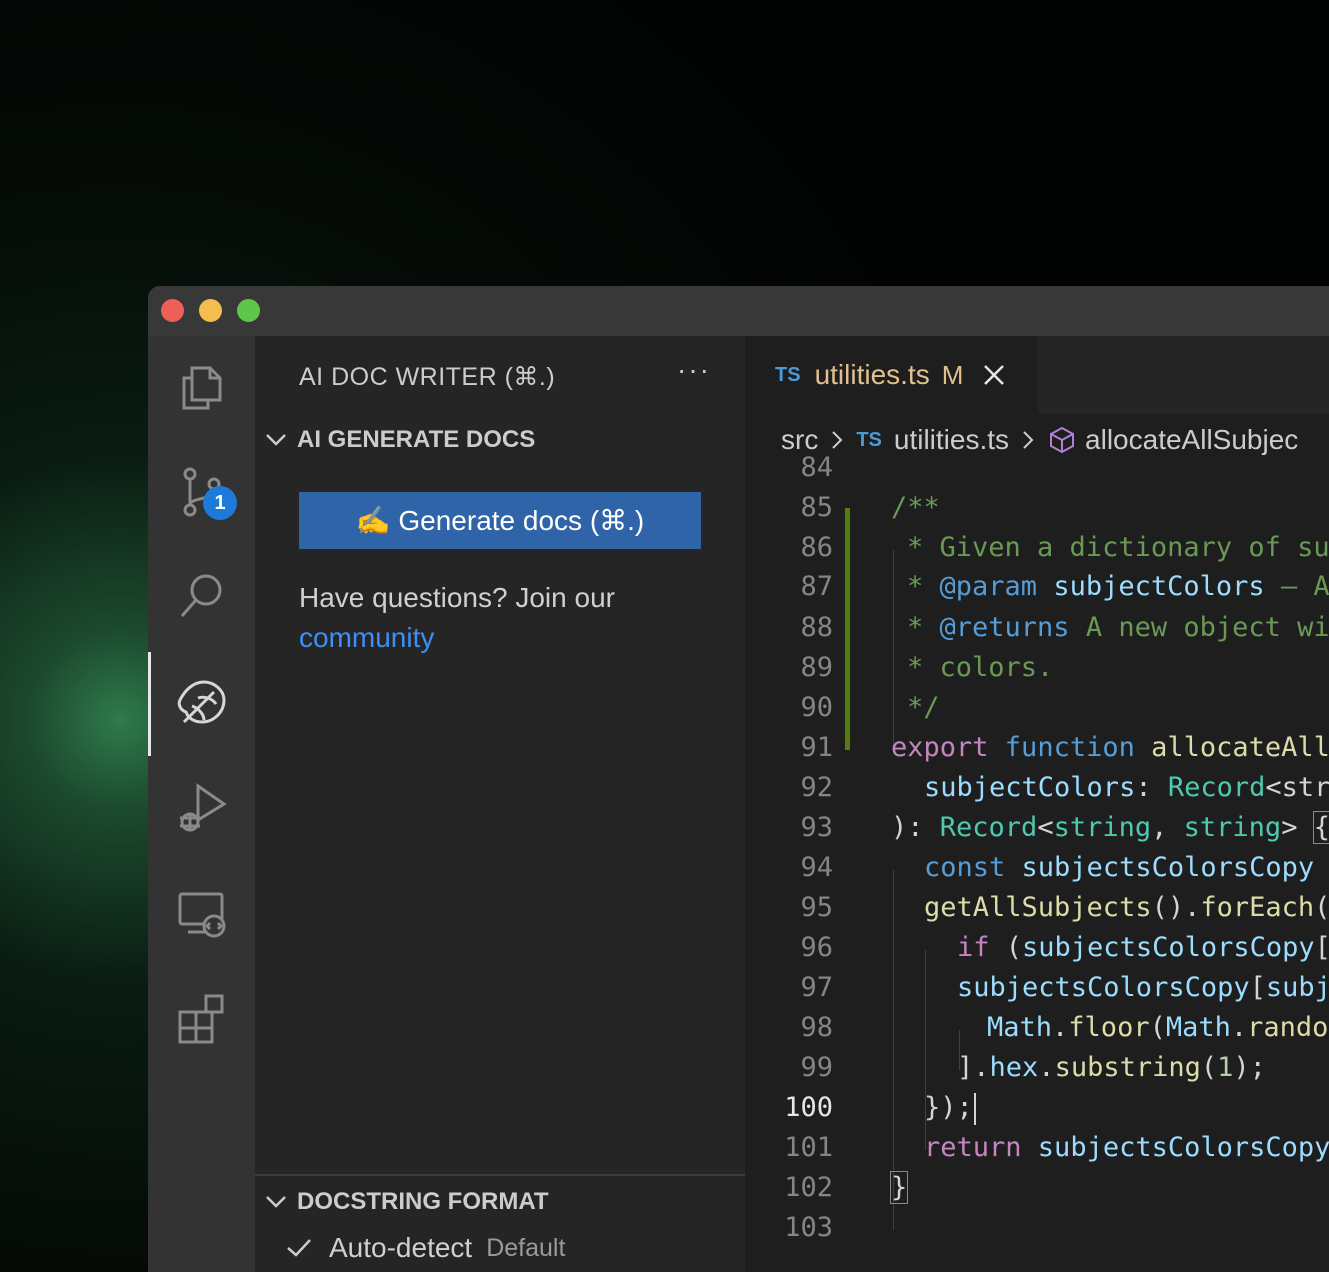 This screenshot has width=1329, height=1272. Describe the element at coordinates (1126, 1147) in the screenshot. I see `code-text: return subjectsColorsCopy` at that location.